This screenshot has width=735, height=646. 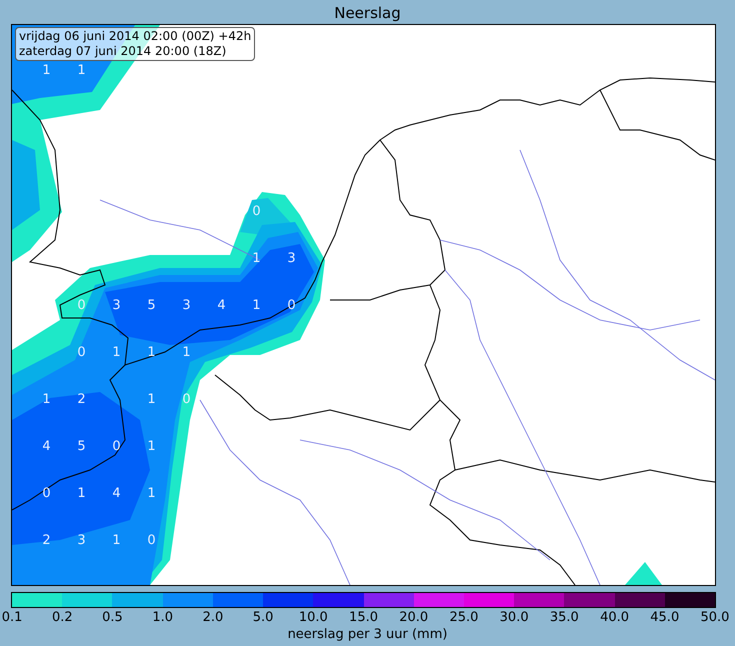 I want to click on colorbar-tick-label: 0.5, so click(x=112, y=618).